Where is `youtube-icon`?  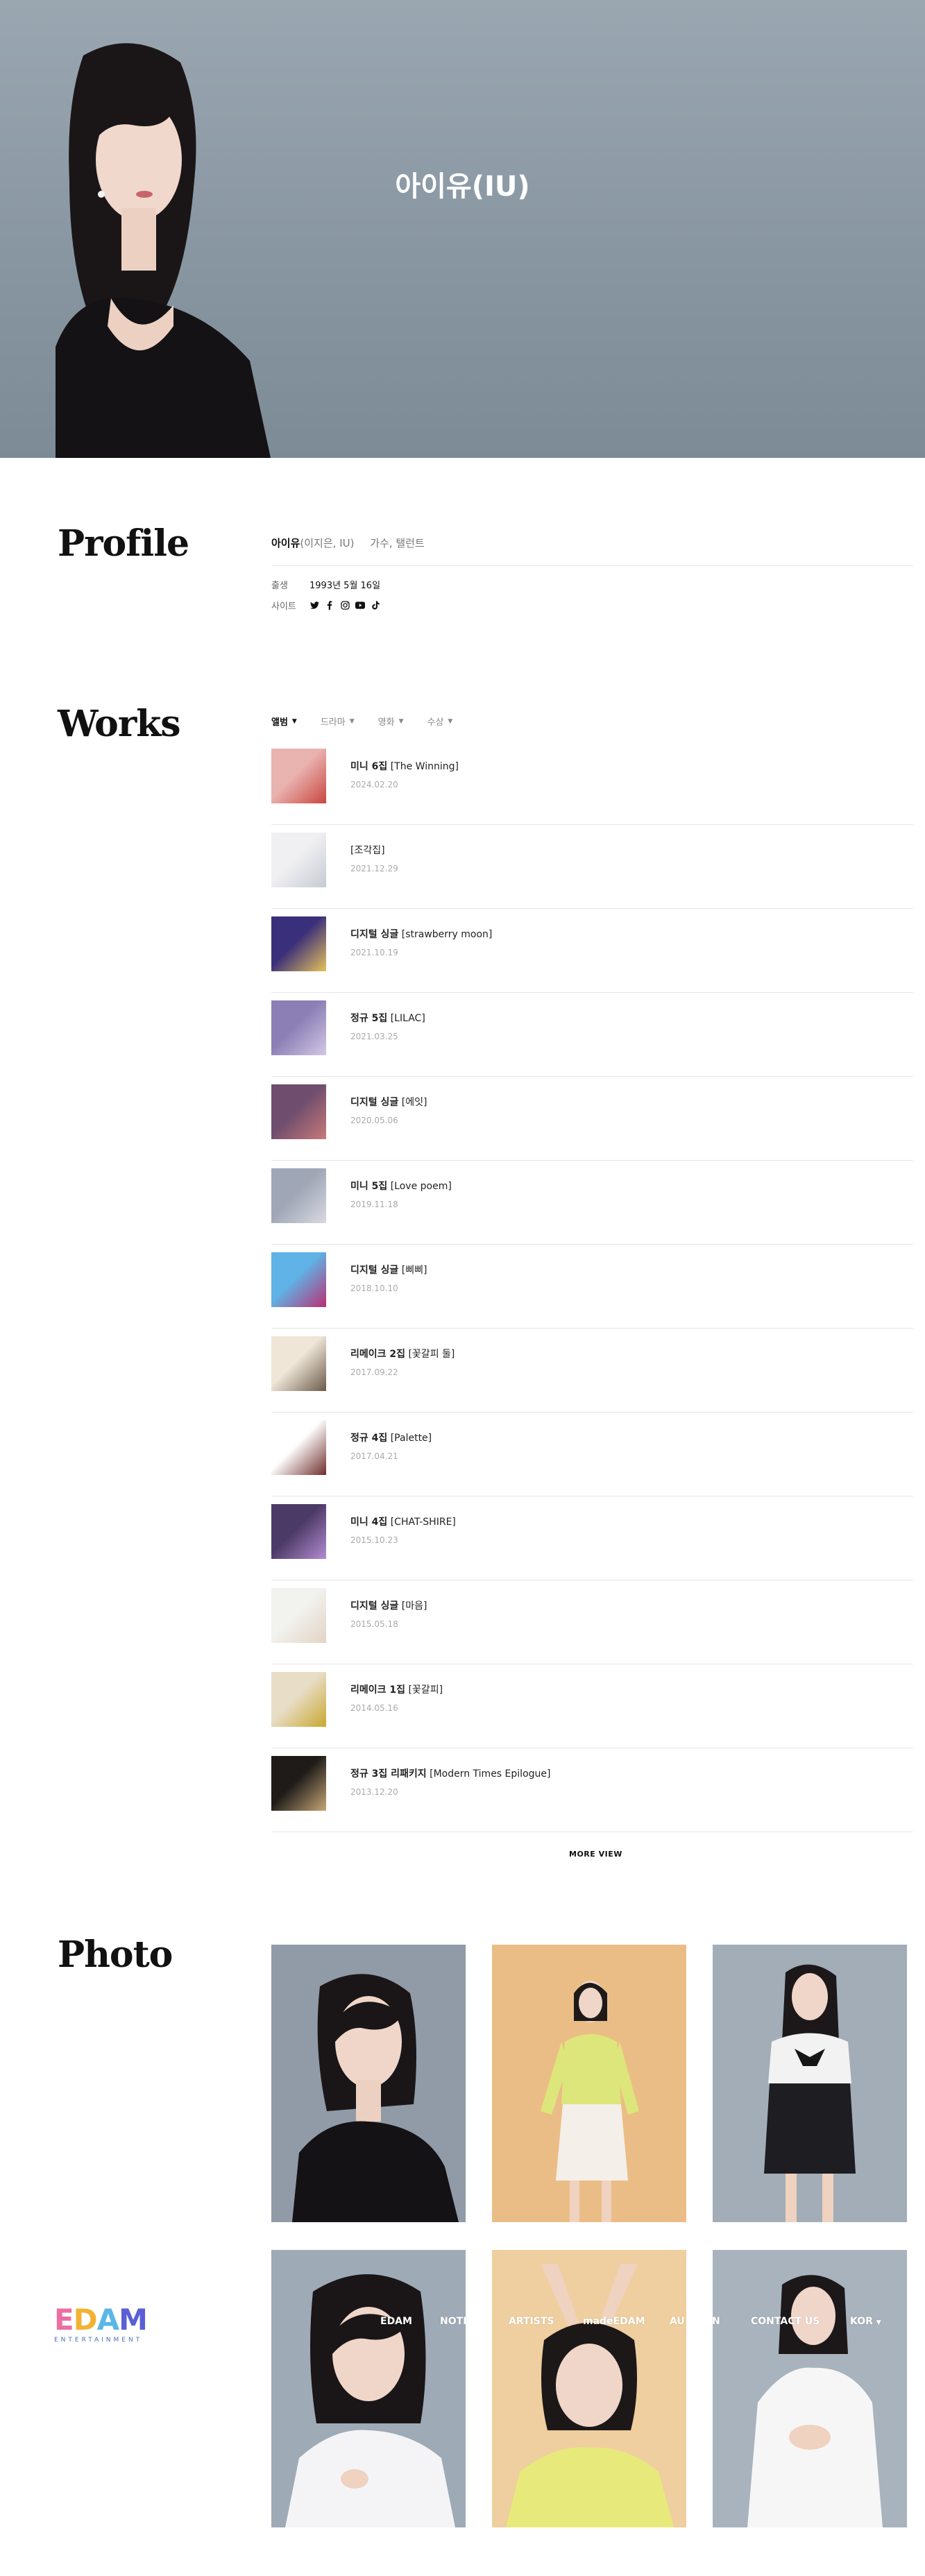 youtube-icon is located at coordinates (360, 605).